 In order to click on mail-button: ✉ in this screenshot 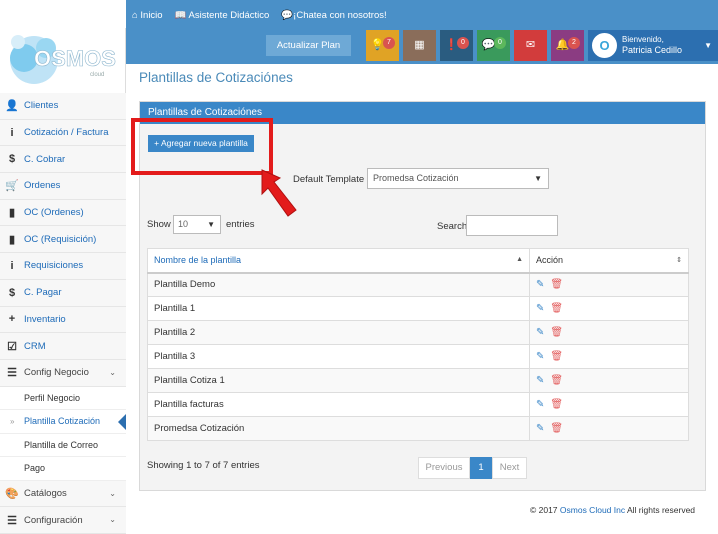, I will do `click(530, 45)`.